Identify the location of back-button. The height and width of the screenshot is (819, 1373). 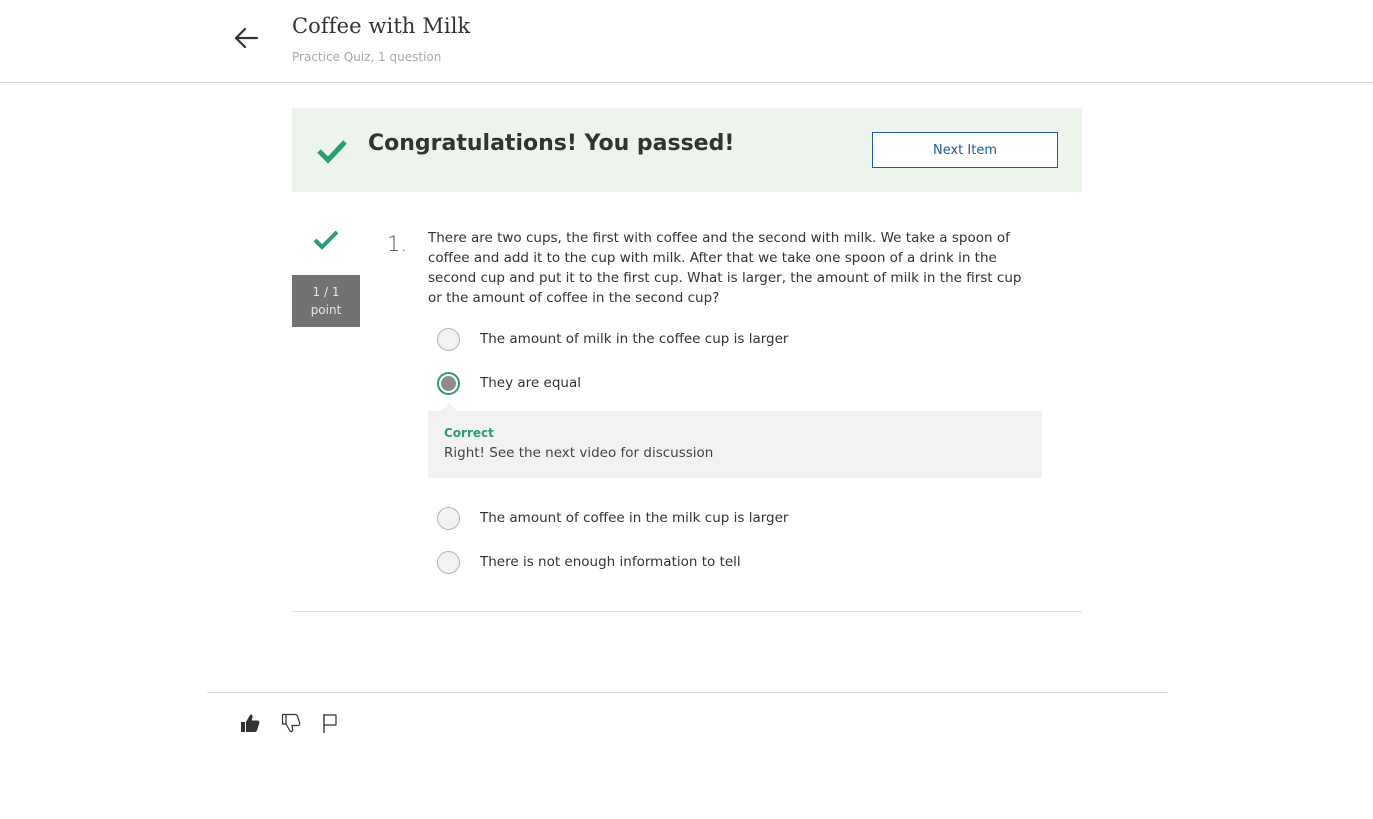
(246, 38).